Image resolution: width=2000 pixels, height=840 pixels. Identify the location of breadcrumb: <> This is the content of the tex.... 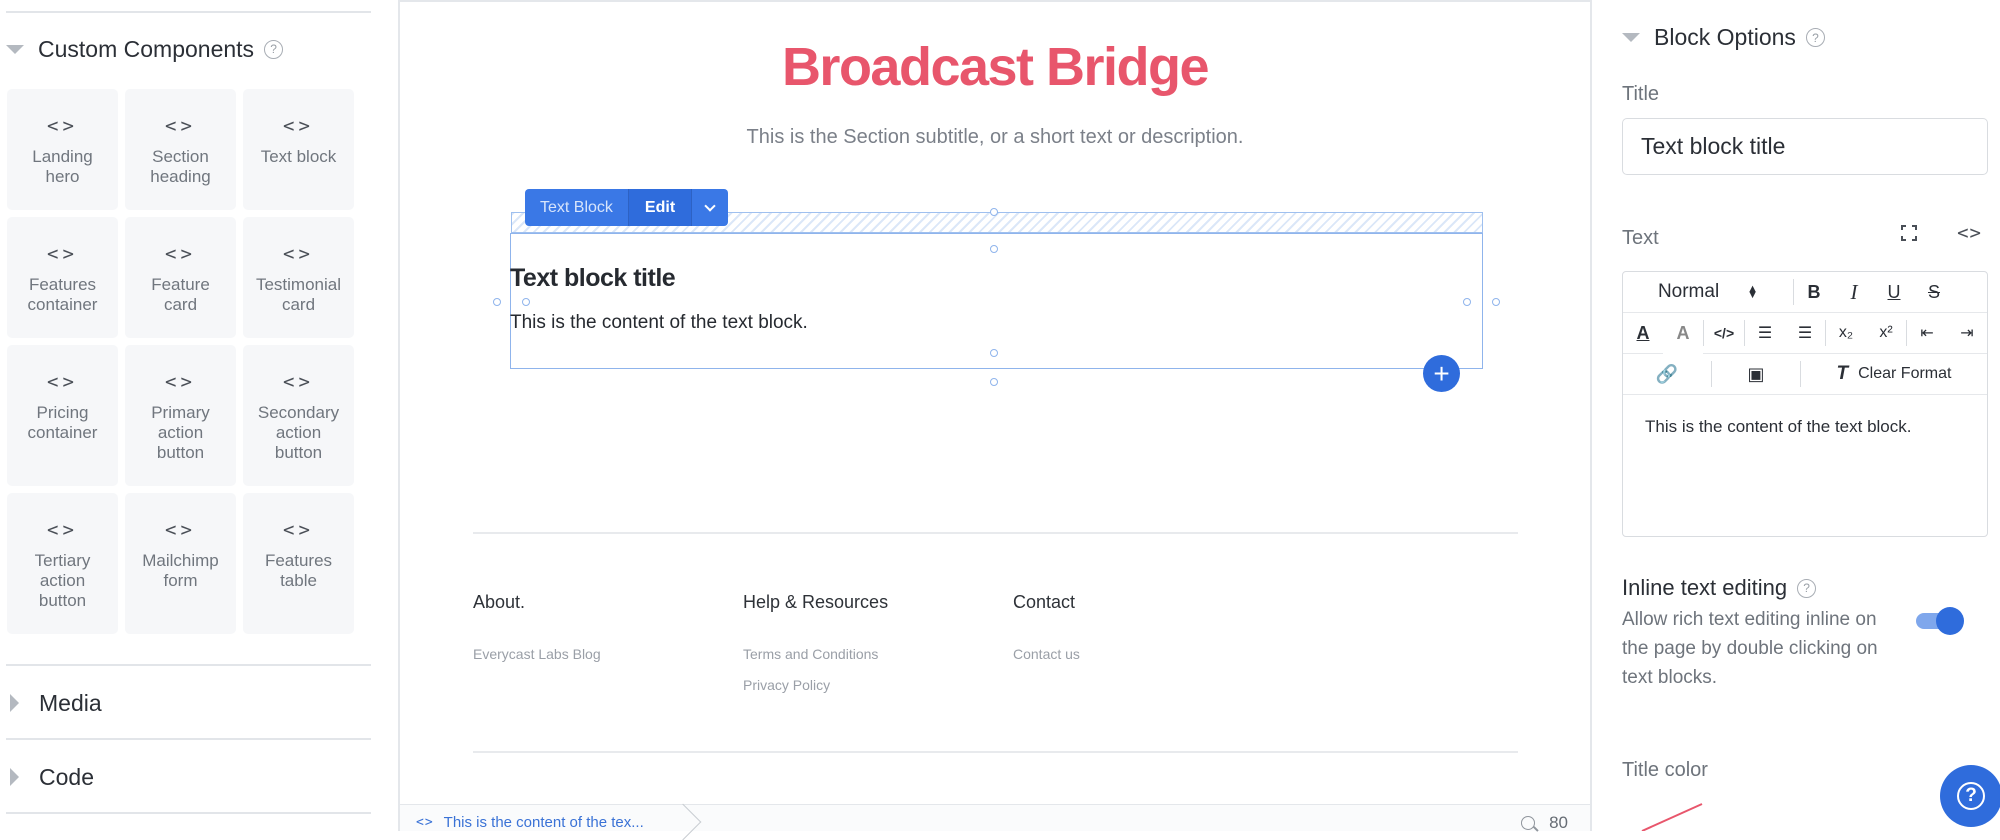
(530, 822).